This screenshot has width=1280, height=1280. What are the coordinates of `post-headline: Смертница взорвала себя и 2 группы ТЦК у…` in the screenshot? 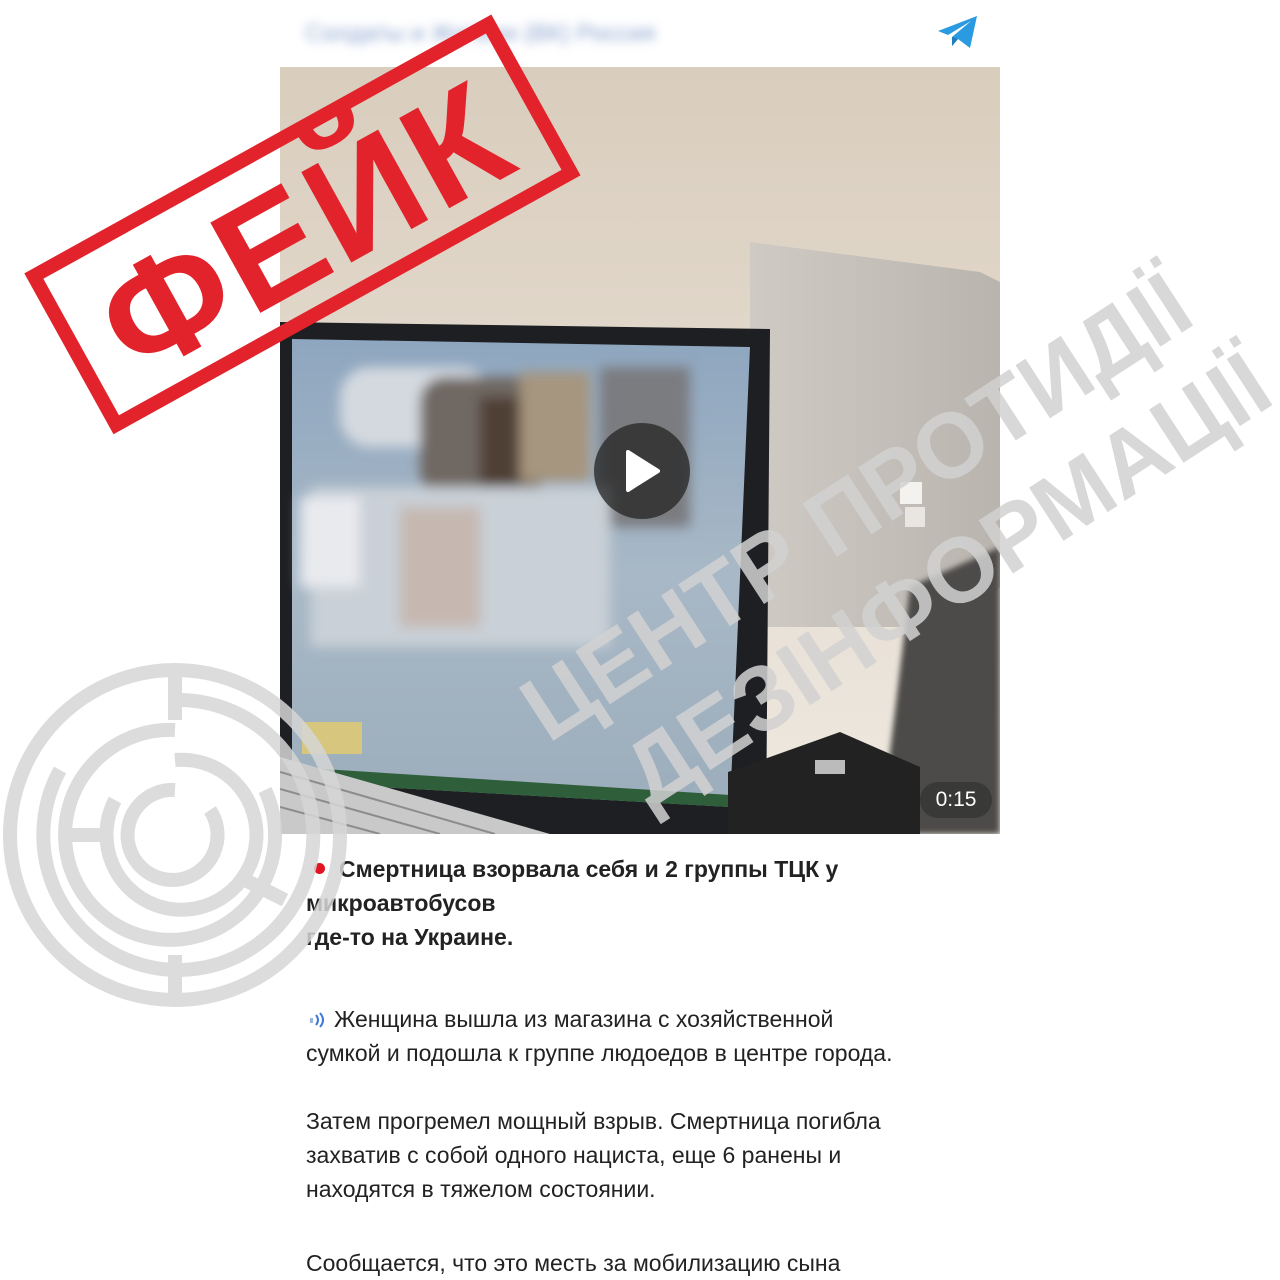 It's located at (656, 903).